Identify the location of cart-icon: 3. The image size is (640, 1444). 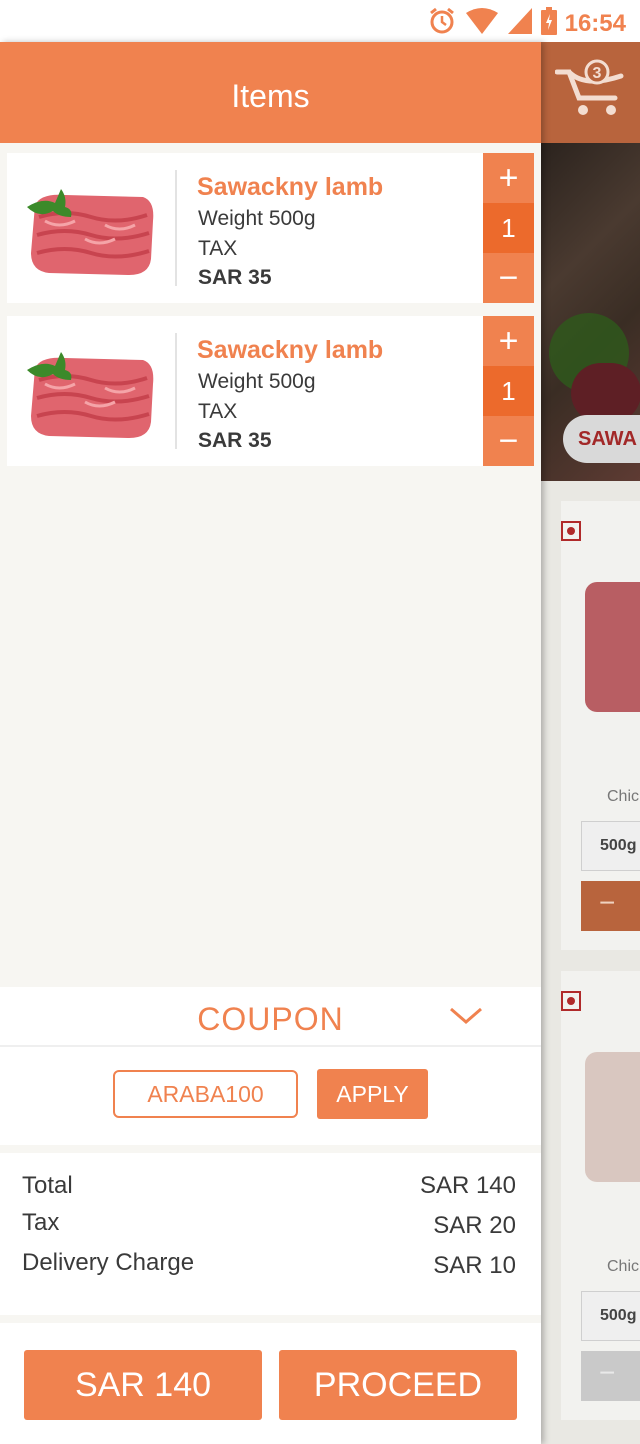
(591, 90).